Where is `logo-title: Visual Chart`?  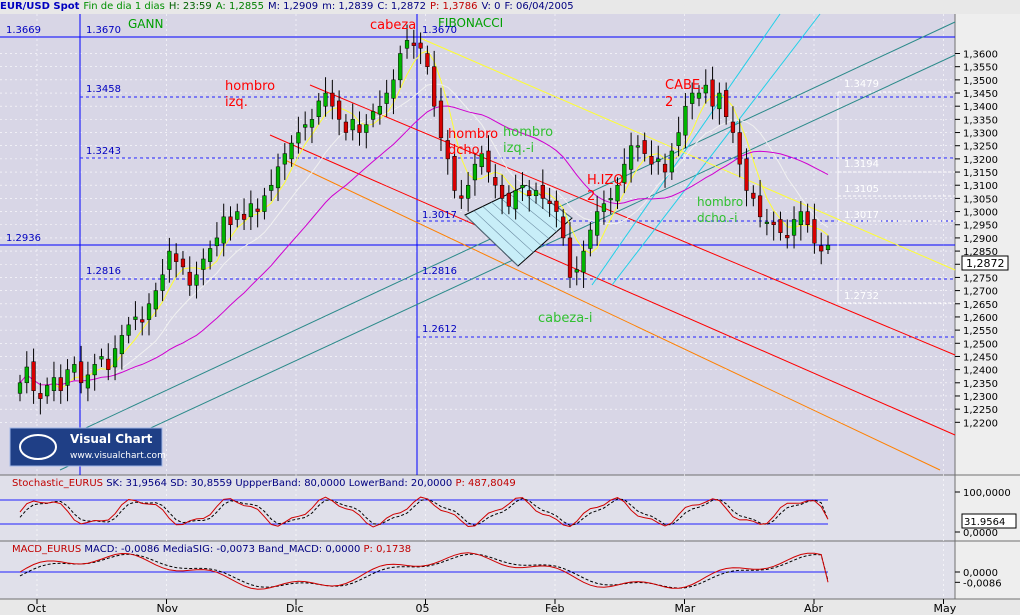 logo-title: Visual Chart is located at coordinates (111, 439).